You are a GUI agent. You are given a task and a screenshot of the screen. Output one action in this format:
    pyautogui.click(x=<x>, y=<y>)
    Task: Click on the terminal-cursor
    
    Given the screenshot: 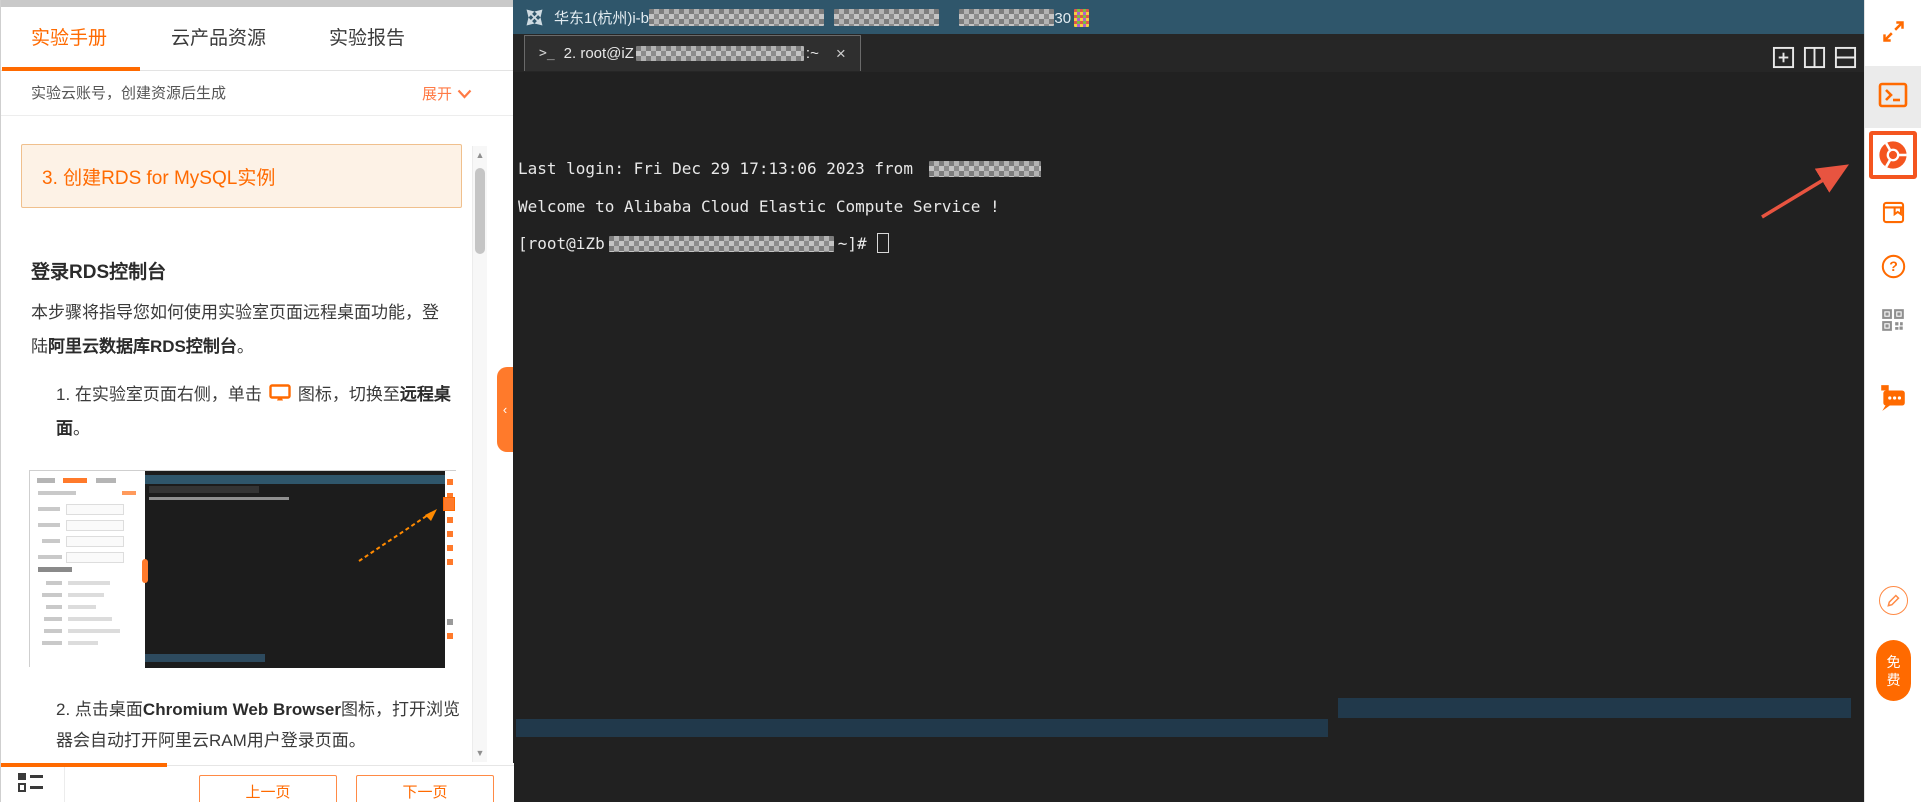 What is the action you would take?
    pyautogui.click(x=882, y=243)
    